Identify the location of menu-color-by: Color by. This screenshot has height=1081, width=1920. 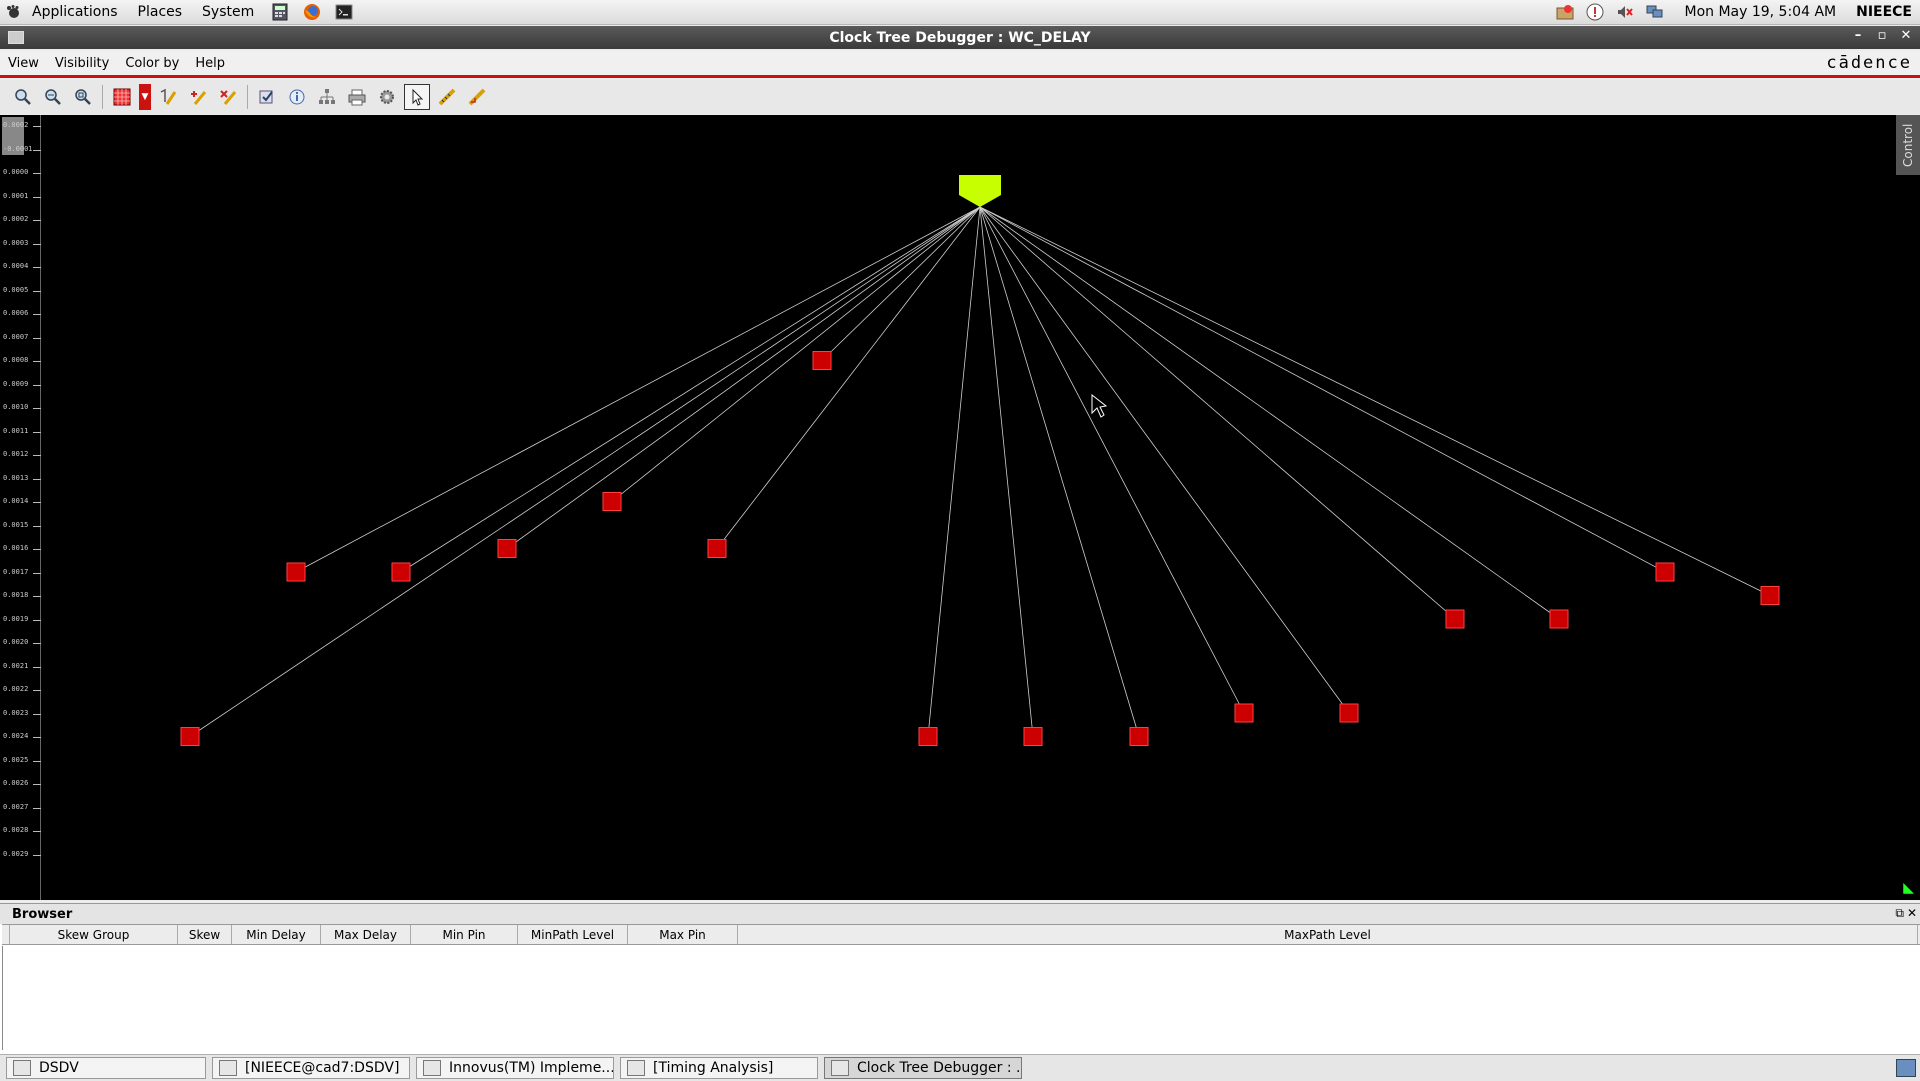
(152, 63).